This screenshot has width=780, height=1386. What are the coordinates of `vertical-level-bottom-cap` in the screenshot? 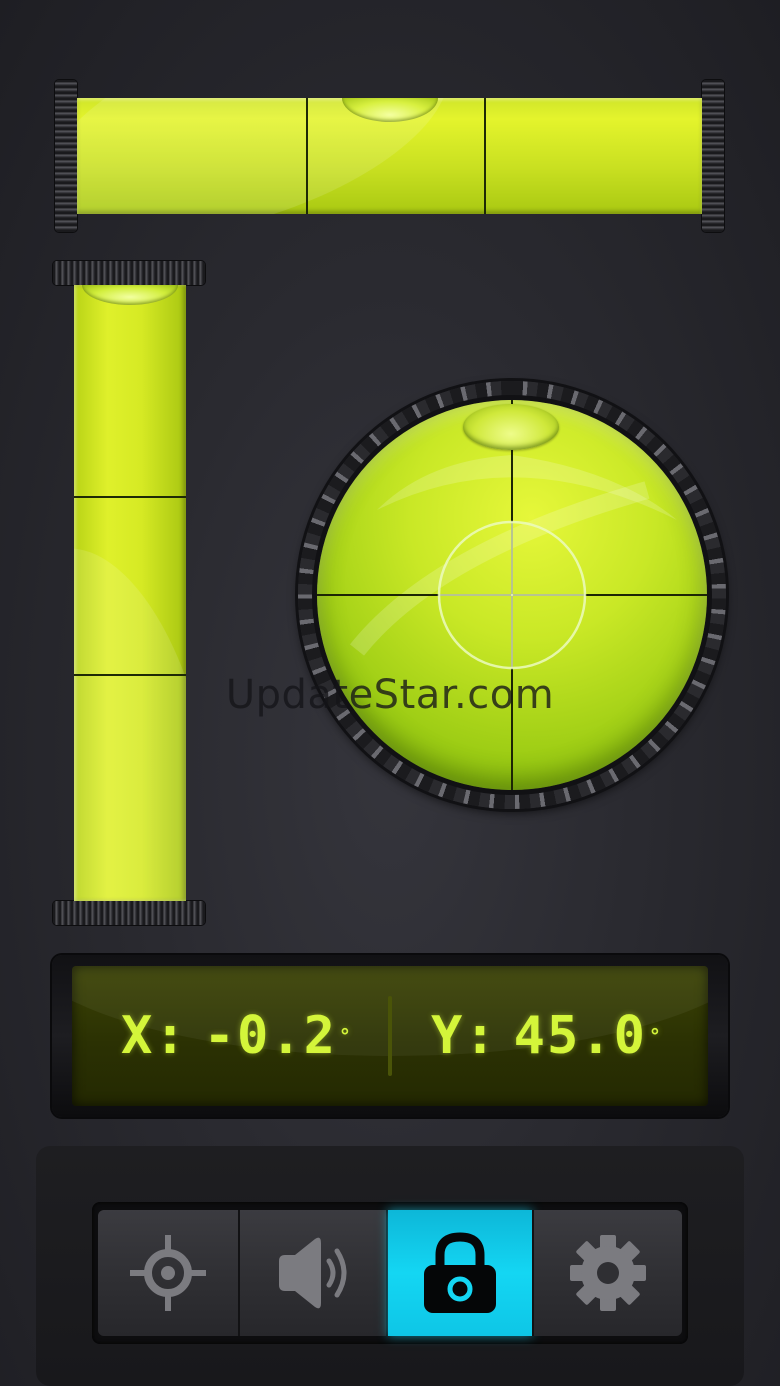 It's located at (129, 913).